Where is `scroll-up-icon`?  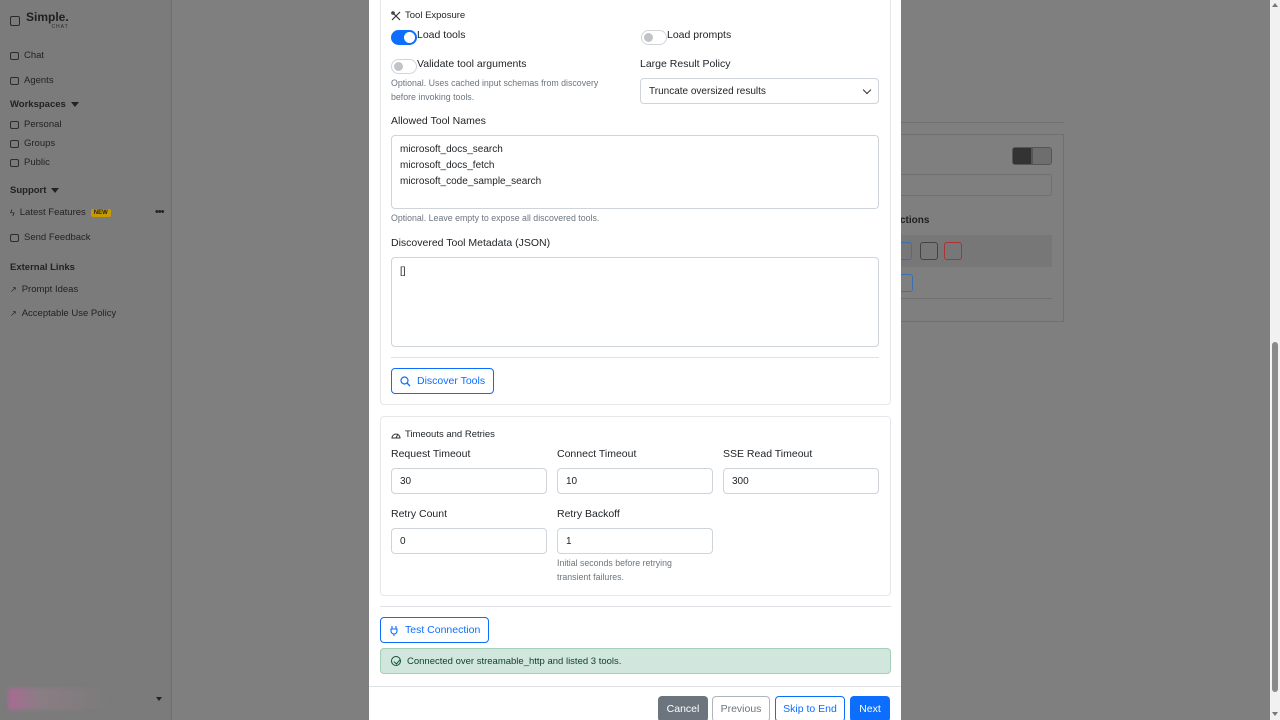 scroll-up-icon is located at coordinates (1275, 5).